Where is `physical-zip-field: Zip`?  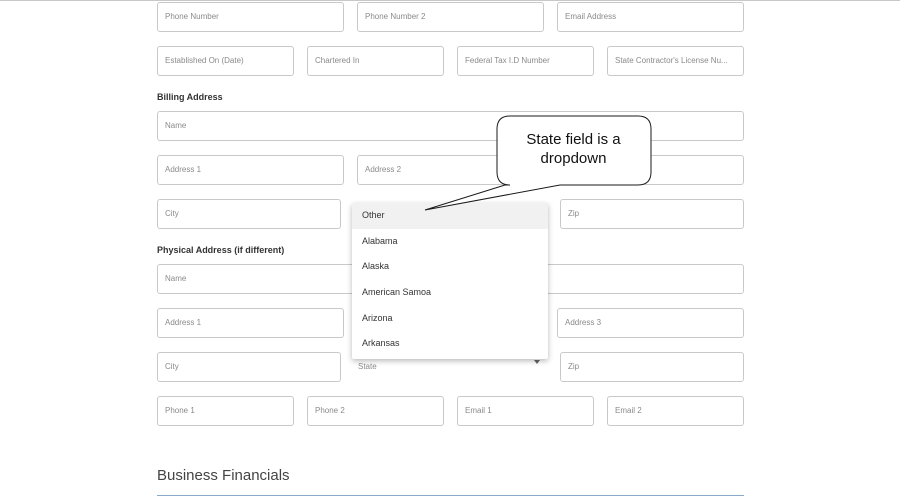
physical-zip-field: Zip is located at coordinates (652, 367).